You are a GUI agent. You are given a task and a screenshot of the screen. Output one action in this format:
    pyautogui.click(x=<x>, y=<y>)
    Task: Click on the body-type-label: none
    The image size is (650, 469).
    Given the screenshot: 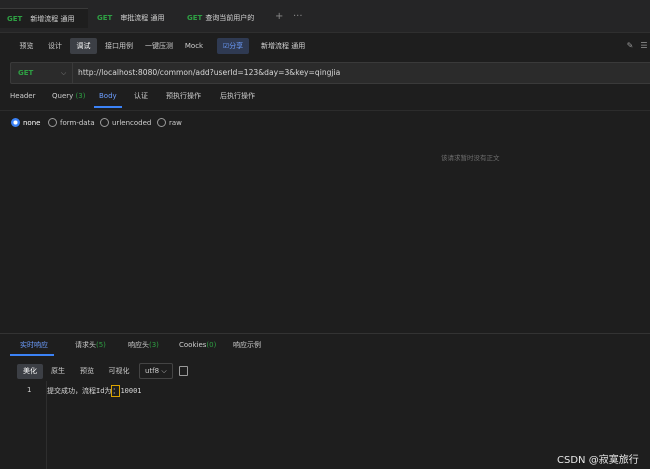 What is the action you would take?
    pyautogui.click(x=32, y=123)
    